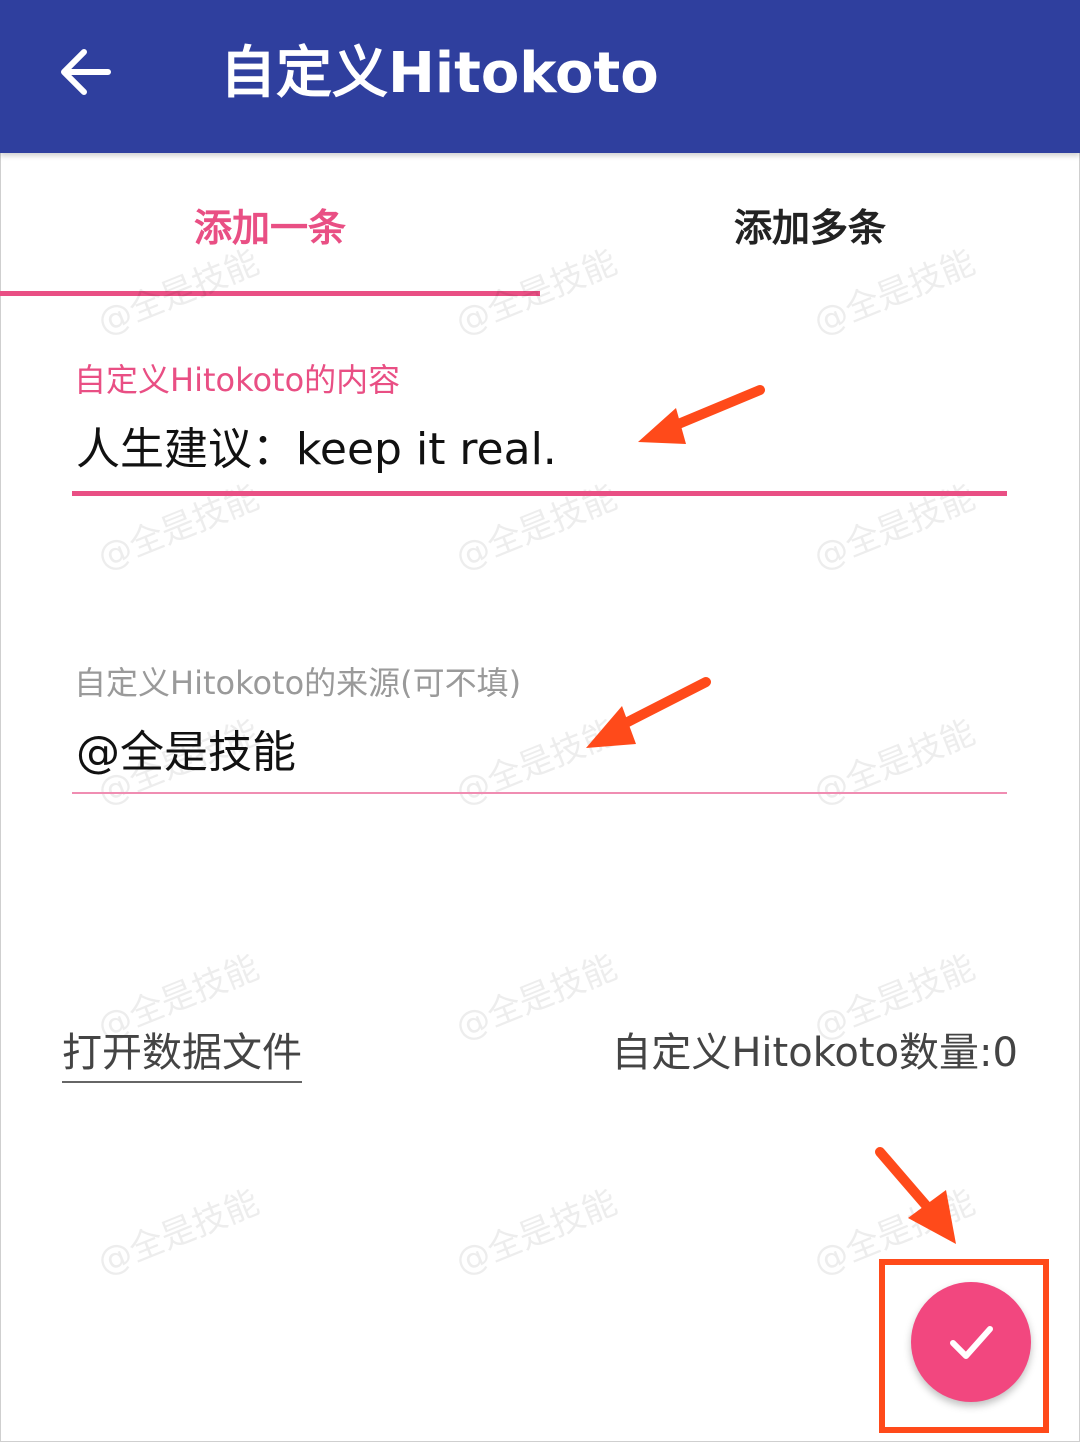  I want to click on content-field: 自定义Hitokoto的内容, so click(539, 430).